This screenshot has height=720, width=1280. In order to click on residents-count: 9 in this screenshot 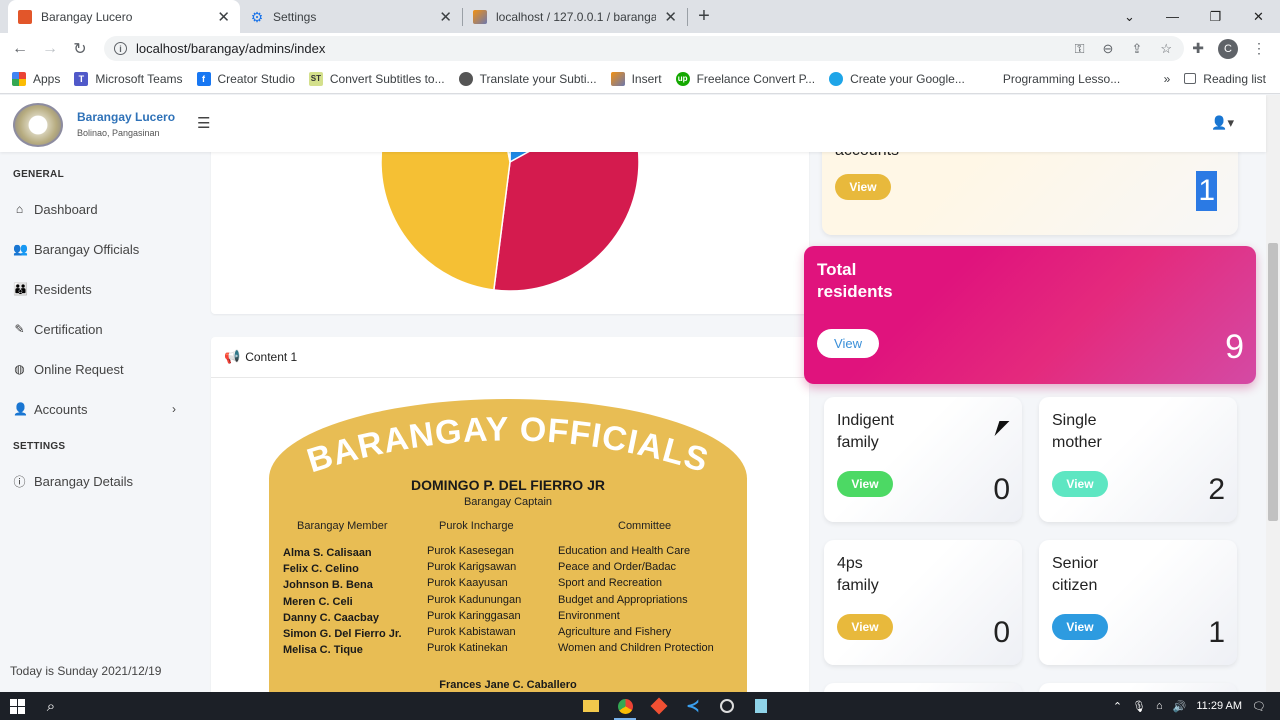, I will do `click(1234, 347)`.